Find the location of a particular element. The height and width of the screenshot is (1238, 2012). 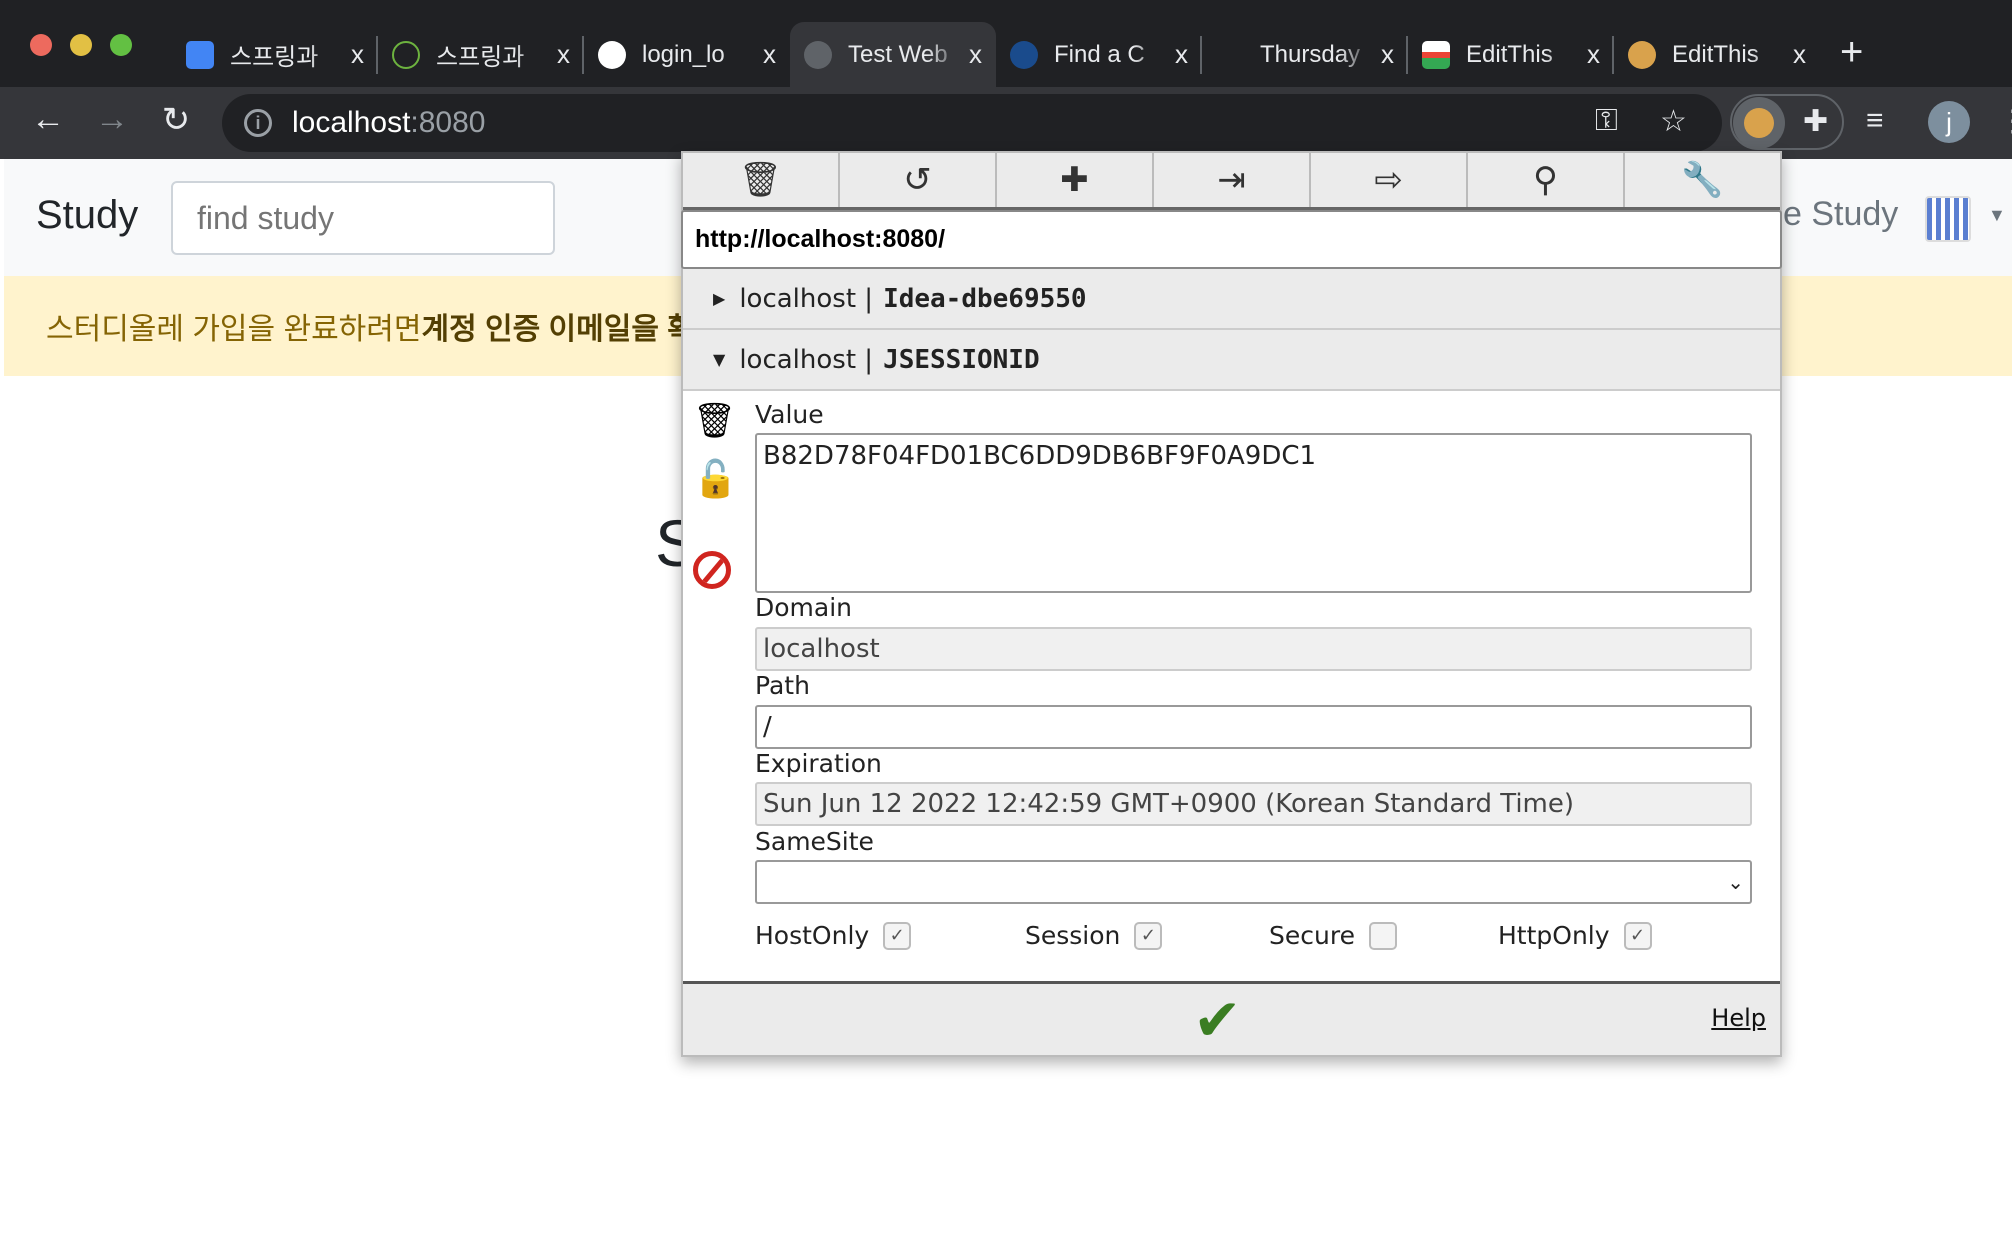

domain-input: localhost is located at coordinates (1253, 649).